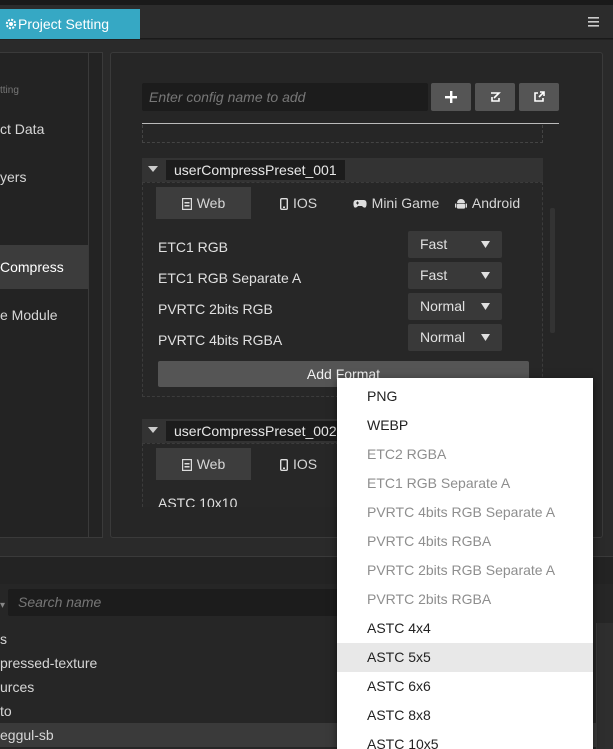  Describe the element at coordinates (465, 686) in the screenshot. I see `menu-item-astc-6x6: ASTC 6x6` at that location.